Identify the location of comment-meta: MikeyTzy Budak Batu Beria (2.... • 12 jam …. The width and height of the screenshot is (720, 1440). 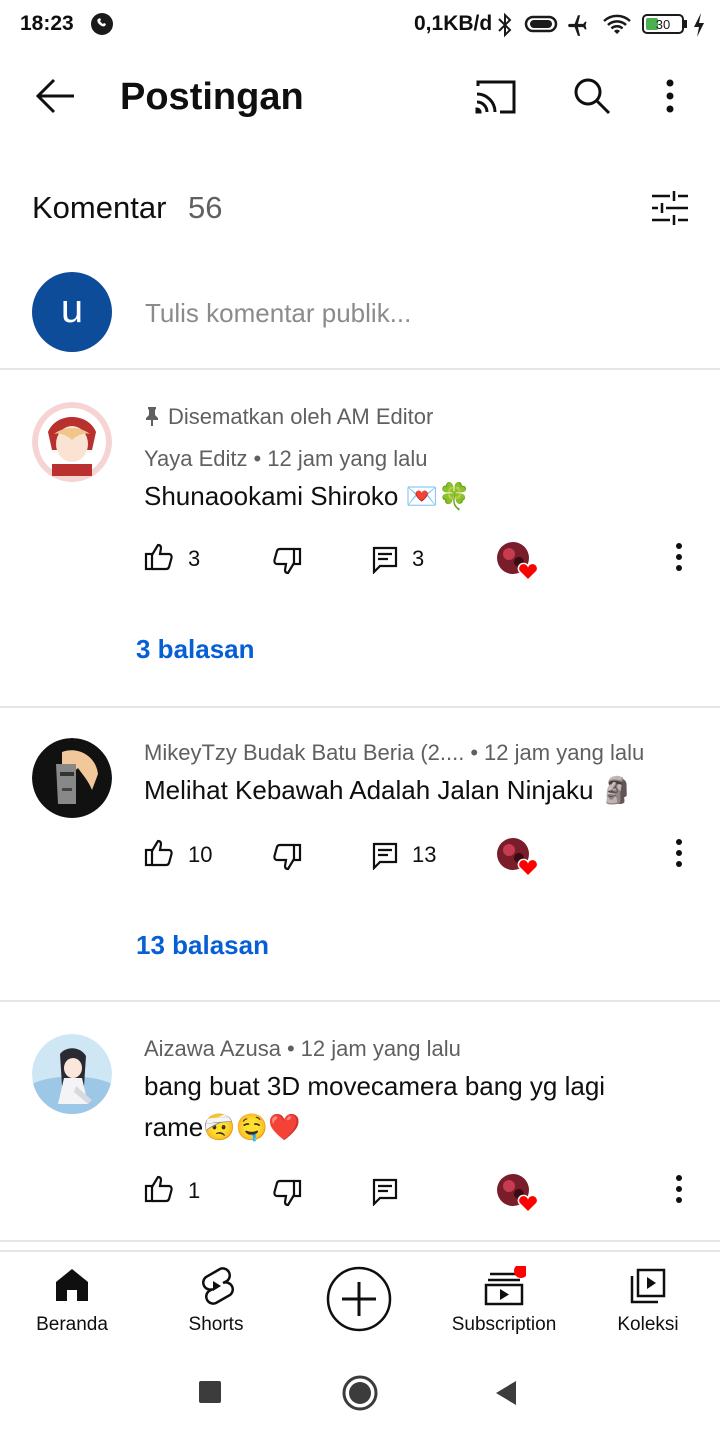
(394, 752).